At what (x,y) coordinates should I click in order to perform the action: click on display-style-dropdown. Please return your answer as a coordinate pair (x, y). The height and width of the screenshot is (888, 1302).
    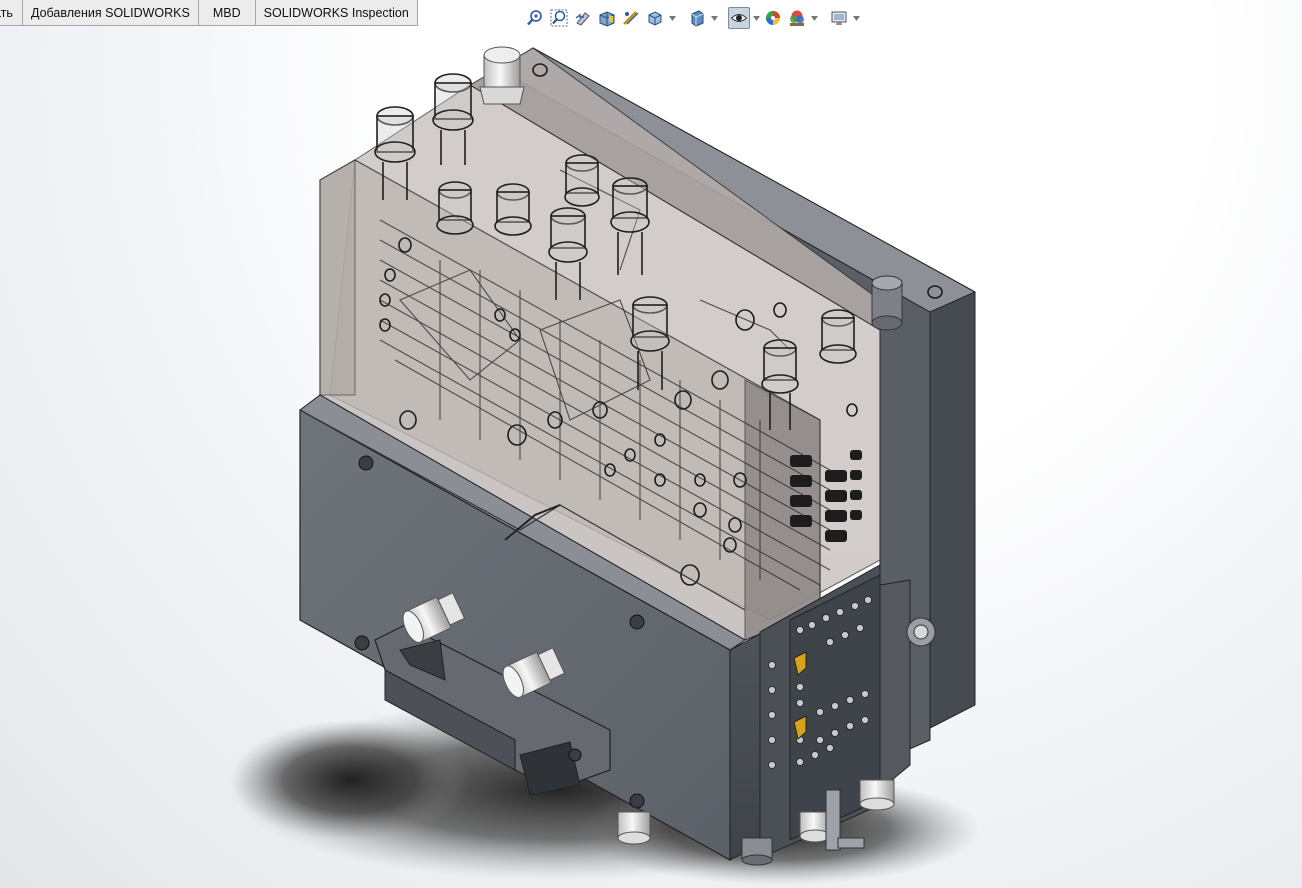
    Looking at the image, I should click on (714, 18).